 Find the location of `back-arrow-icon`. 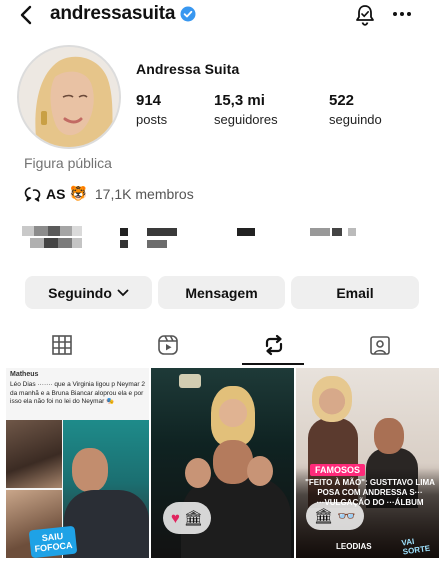

back-arrow-icon is located at coordinates (27, 15).